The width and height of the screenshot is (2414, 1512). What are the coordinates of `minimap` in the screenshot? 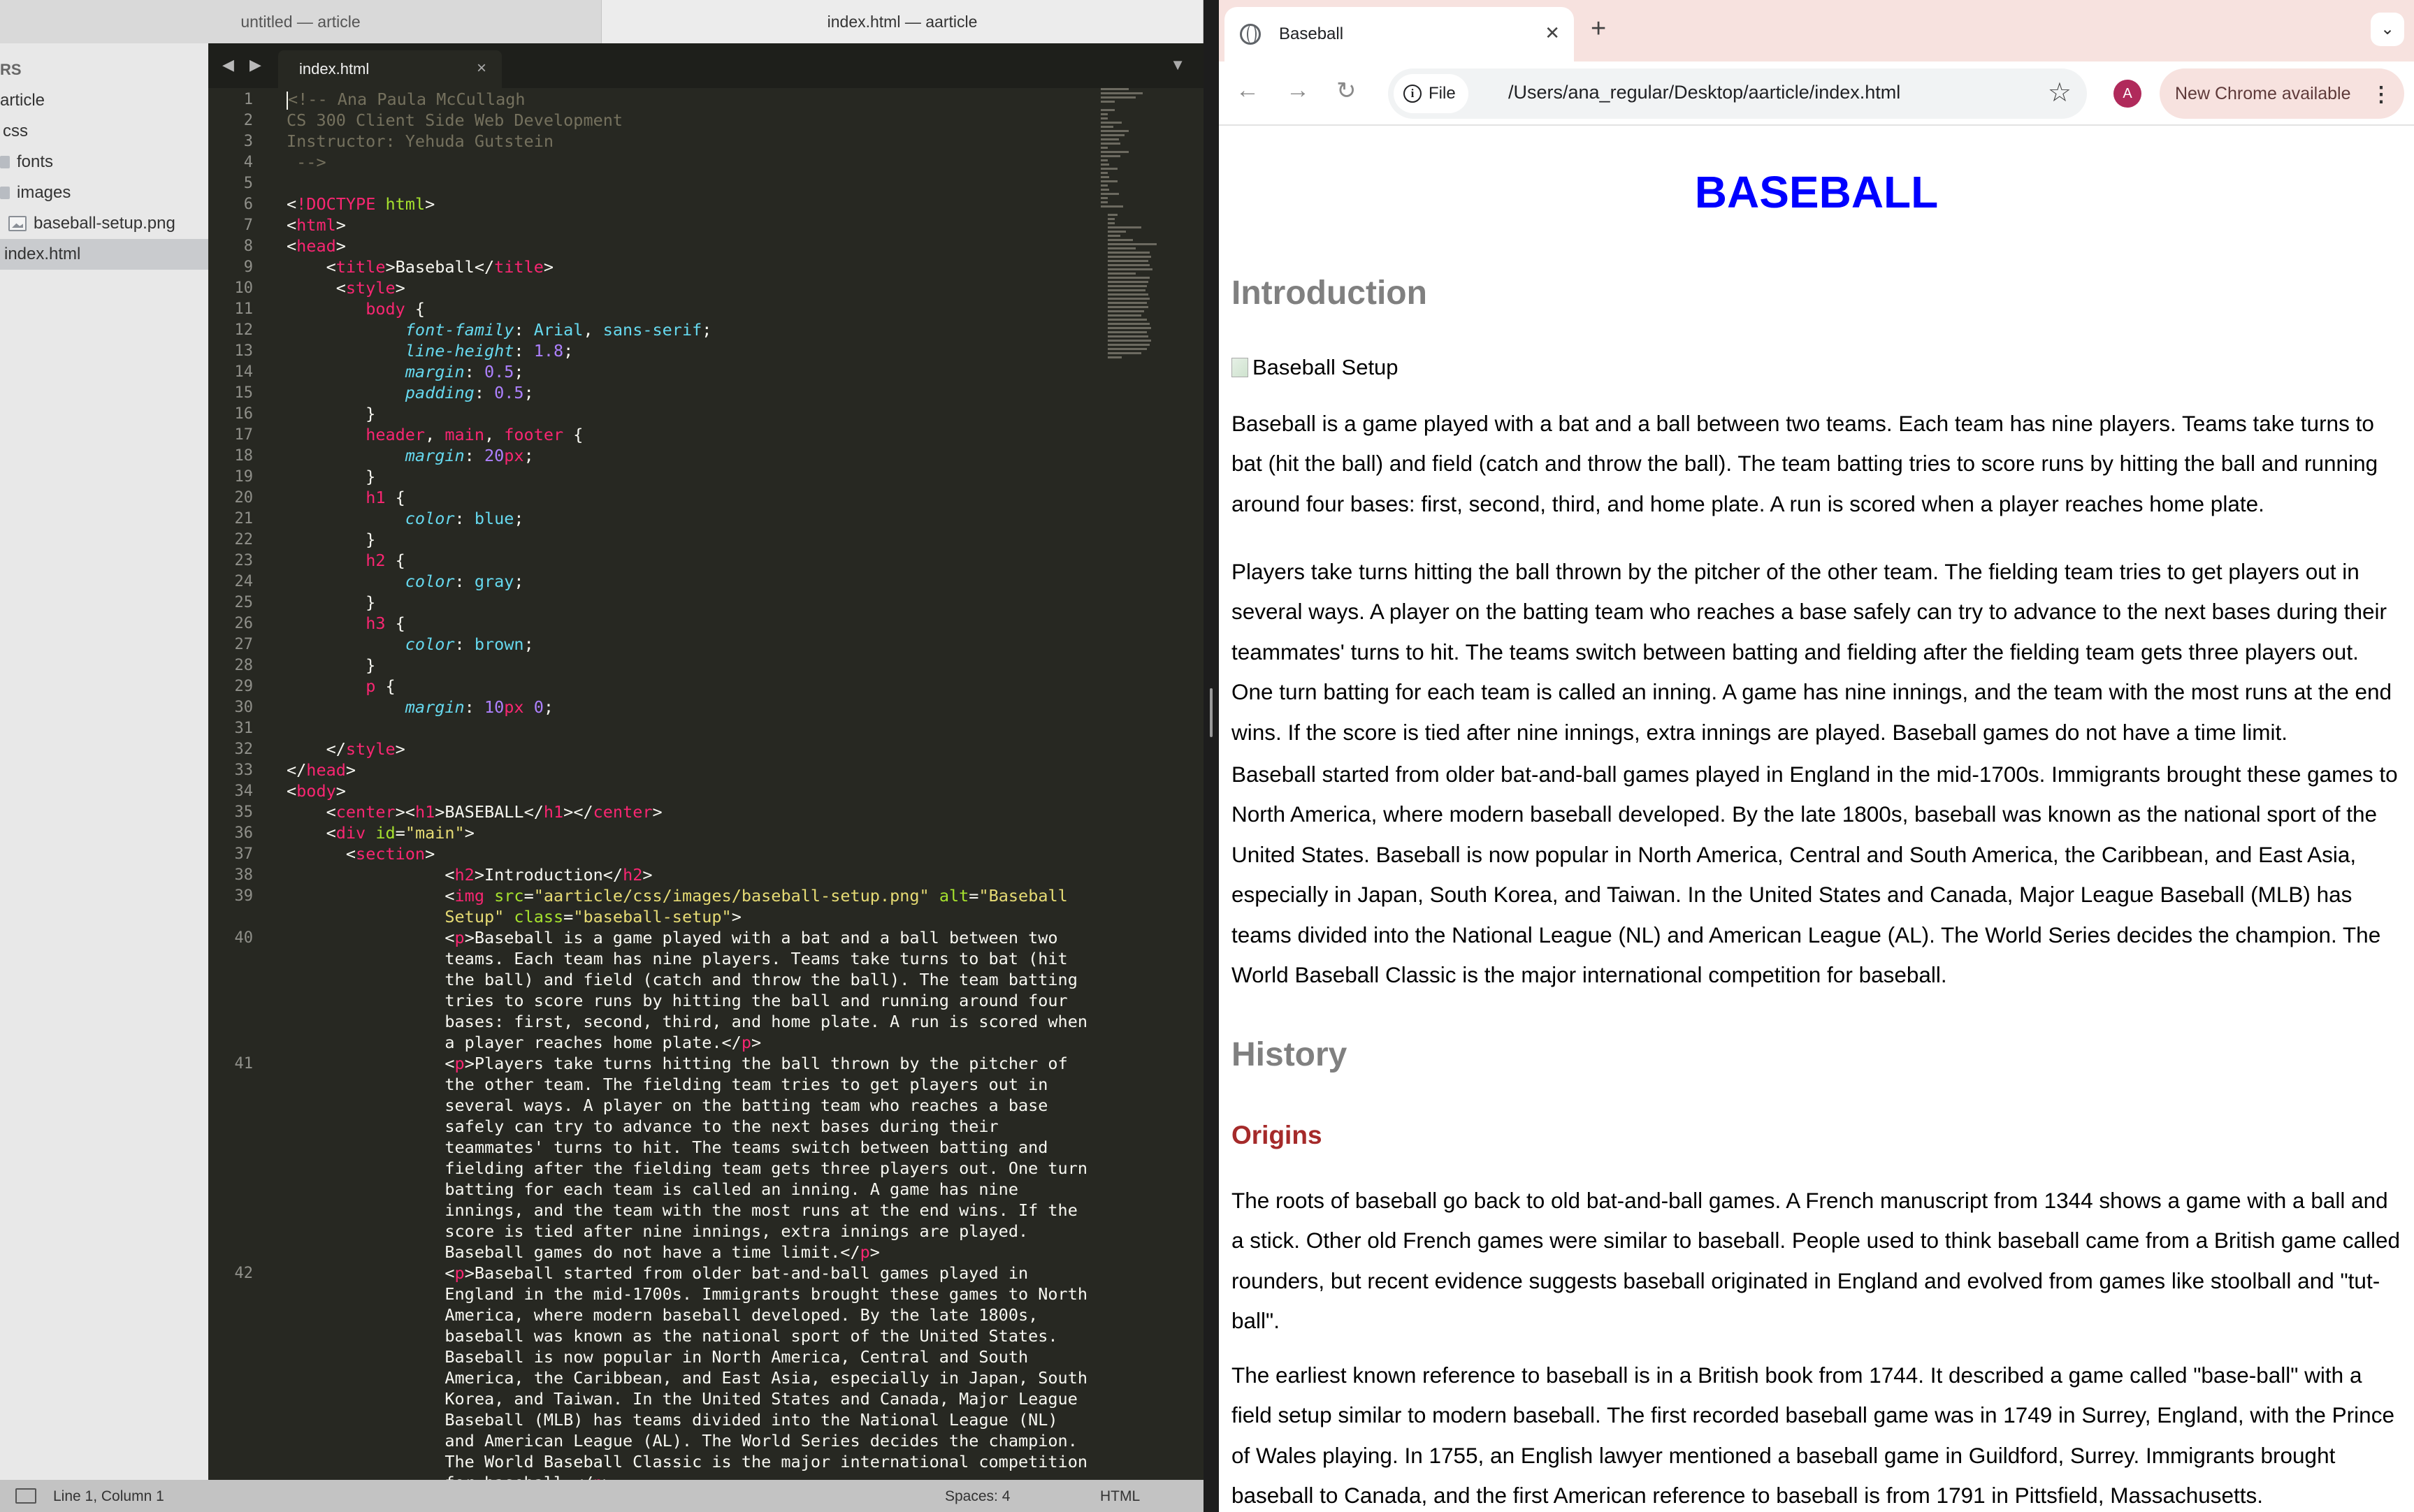 It's located at (1149, 283).